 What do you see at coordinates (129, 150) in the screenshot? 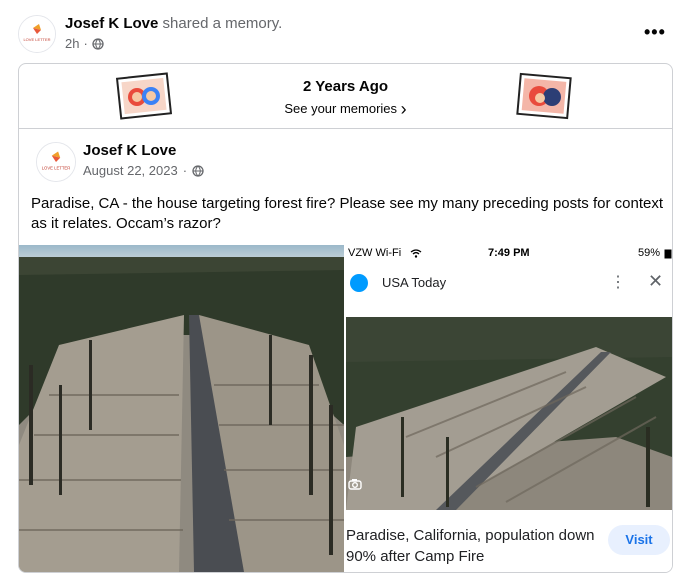
I see `original-author: Josef K Love` at bounding box center [129, 150].